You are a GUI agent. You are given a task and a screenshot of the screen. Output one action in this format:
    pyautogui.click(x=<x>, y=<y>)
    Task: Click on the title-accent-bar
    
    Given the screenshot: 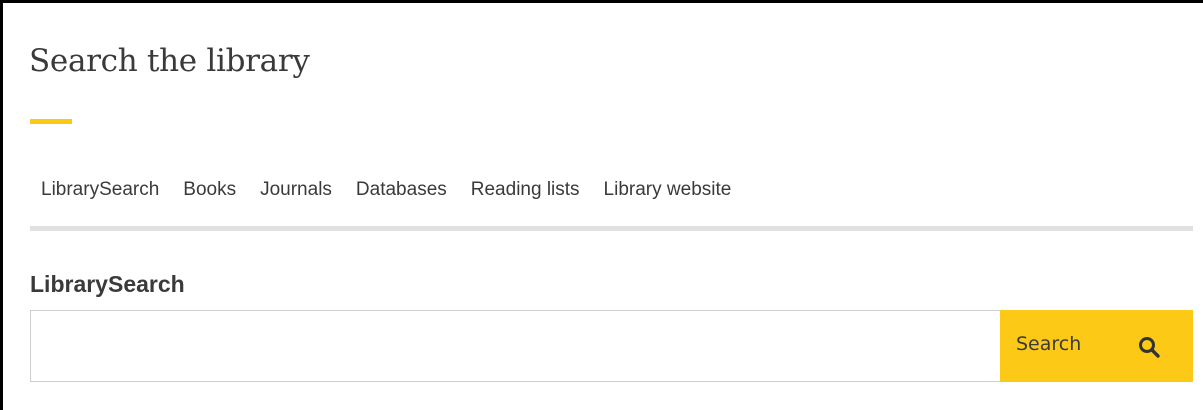 What is the action you would take?
    pyautogui.click(x=51, y=121)
    